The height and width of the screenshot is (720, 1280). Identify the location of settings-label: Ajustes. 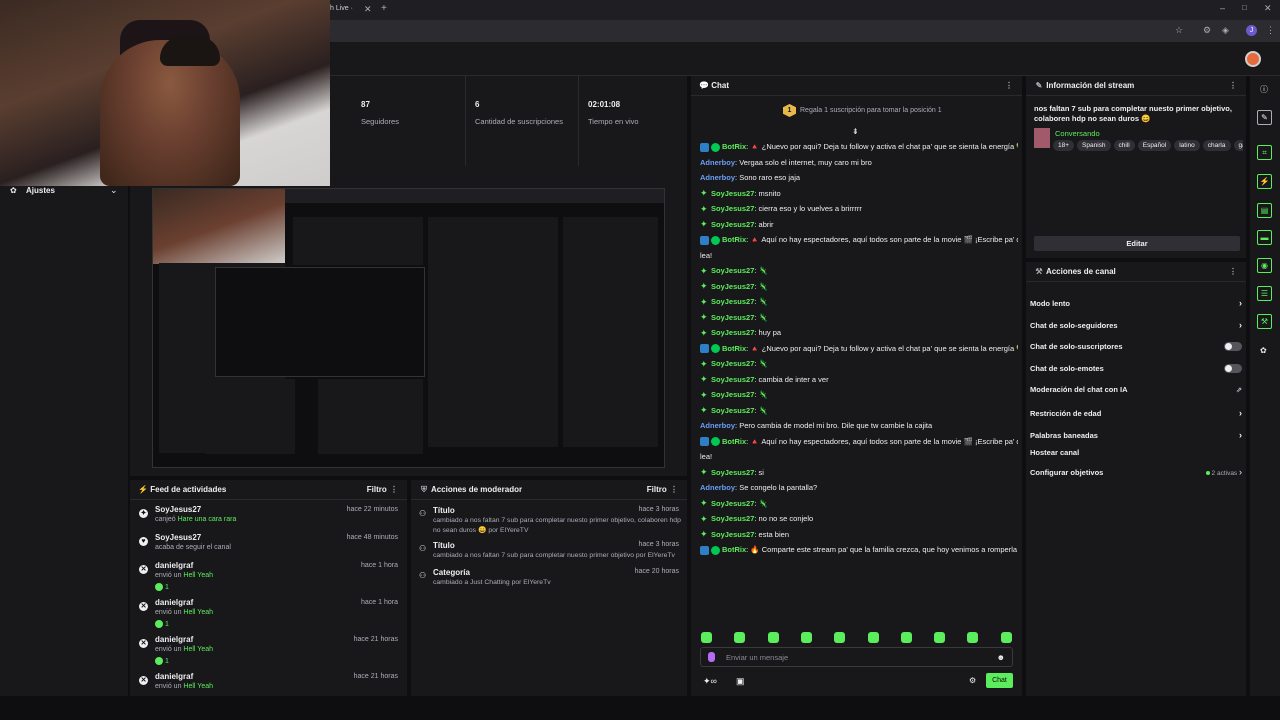
(40, 190).